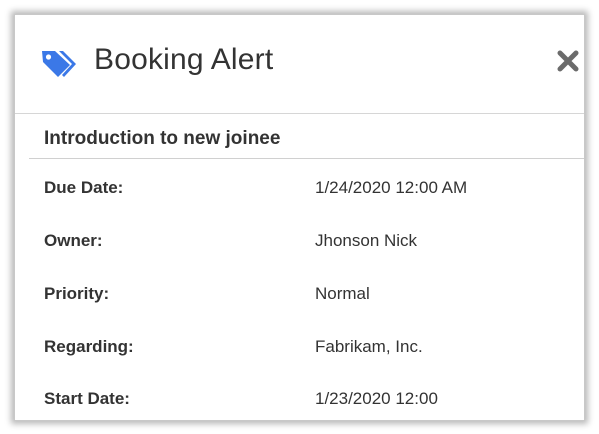 This screenshot has width=599, height=434. Describe the element at coordinates (89, 346) in the screenshot. I see `field-label: Regarding:` at that location.